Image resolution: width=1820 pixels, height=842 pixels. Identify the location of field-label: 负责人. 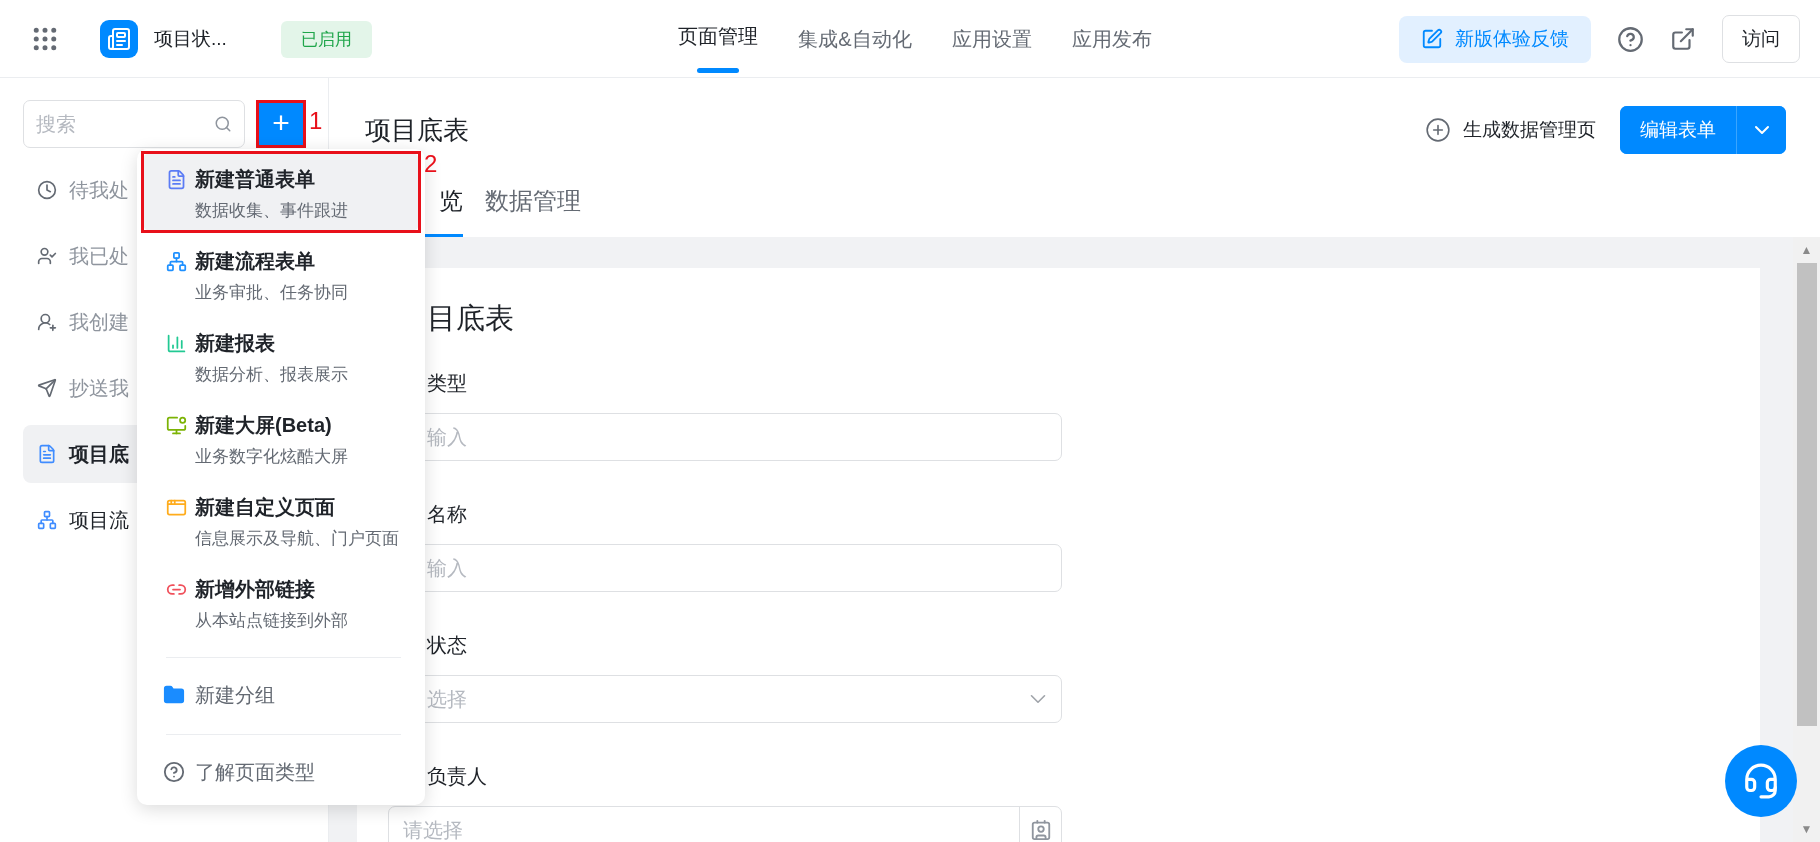
(457, 776).